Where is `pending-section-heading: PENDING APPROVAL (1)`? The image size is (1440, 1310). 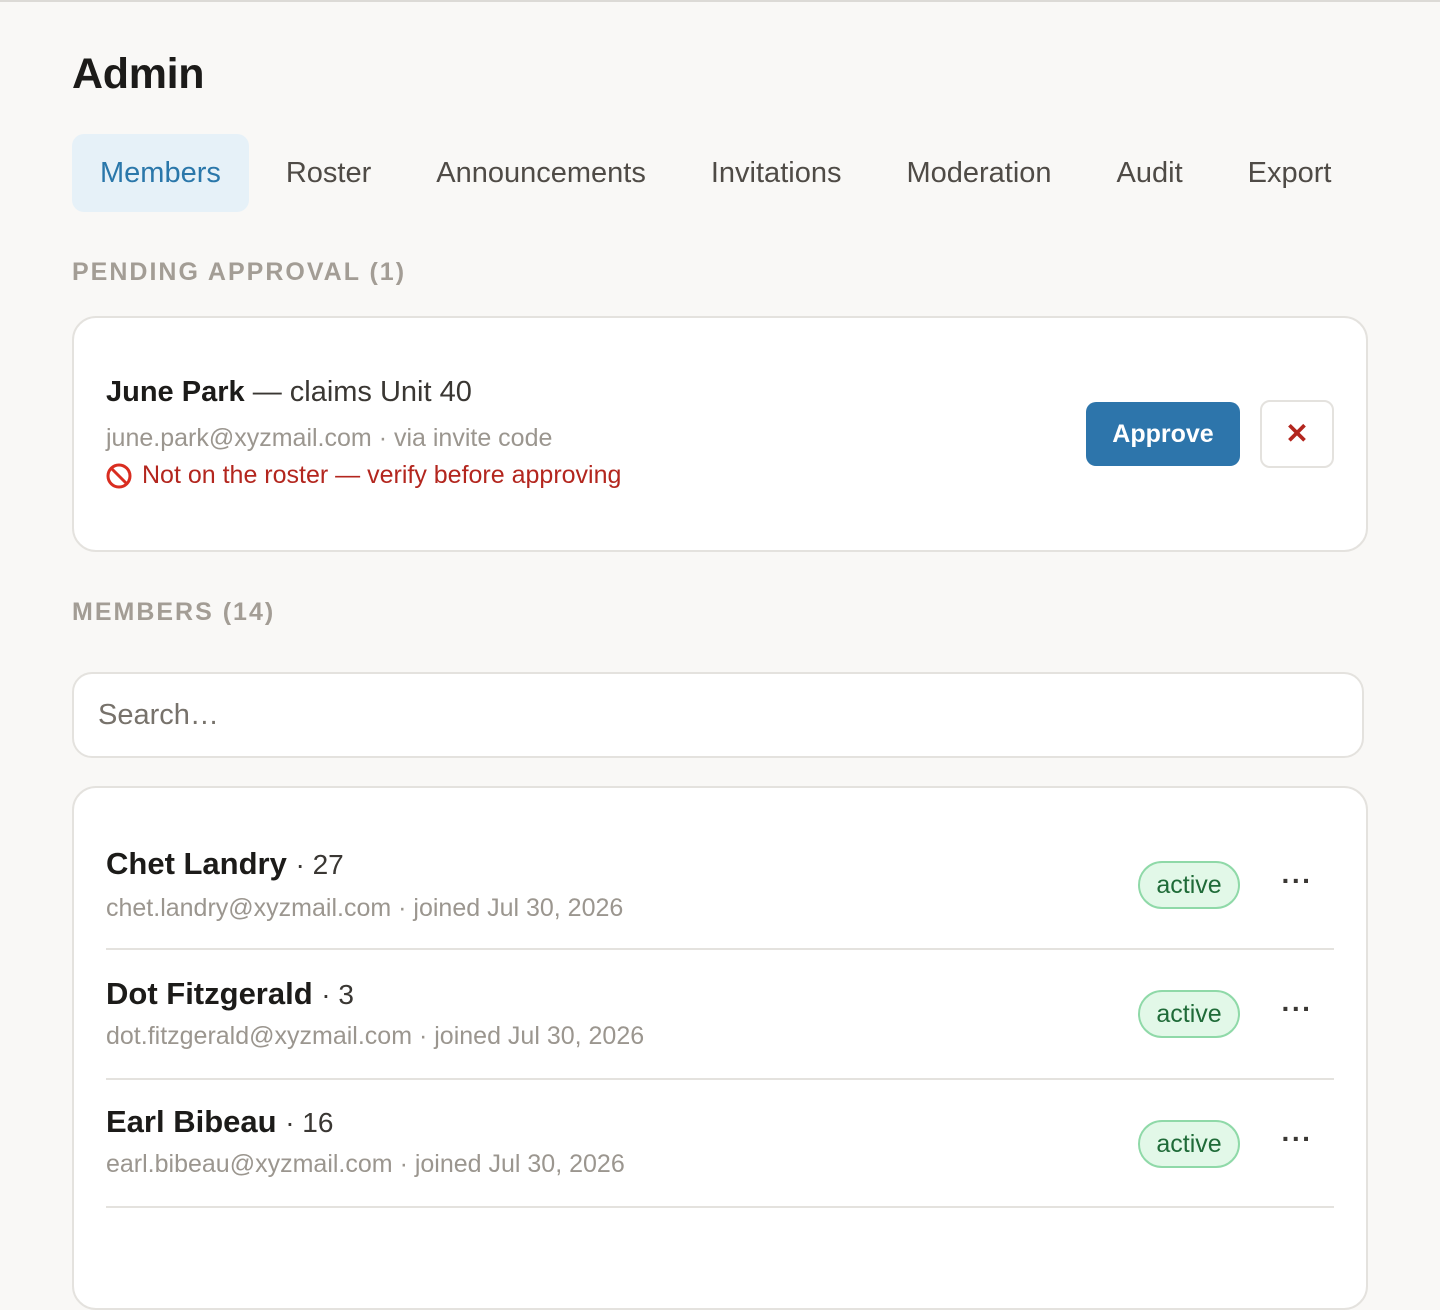
pending-section-heading: PENDING APPROVAL (1) is located at coordinates (239, 272).